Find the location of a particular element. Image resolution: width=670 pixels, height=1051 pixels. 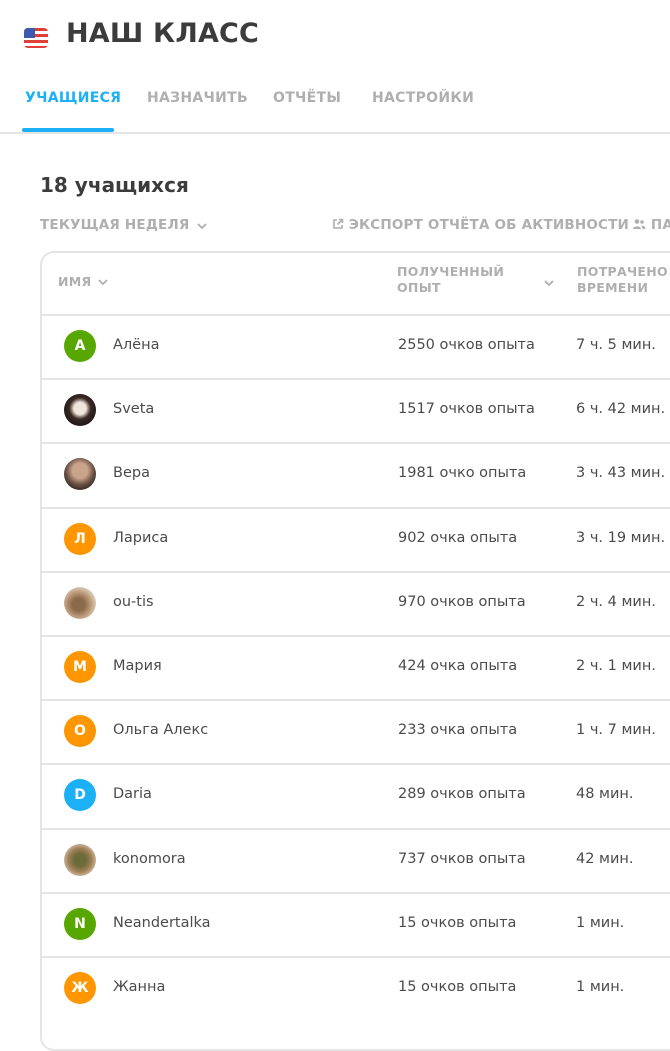

table-row: konomora 737 очков опыта 42 мин. is located at coordinates (356, 859).